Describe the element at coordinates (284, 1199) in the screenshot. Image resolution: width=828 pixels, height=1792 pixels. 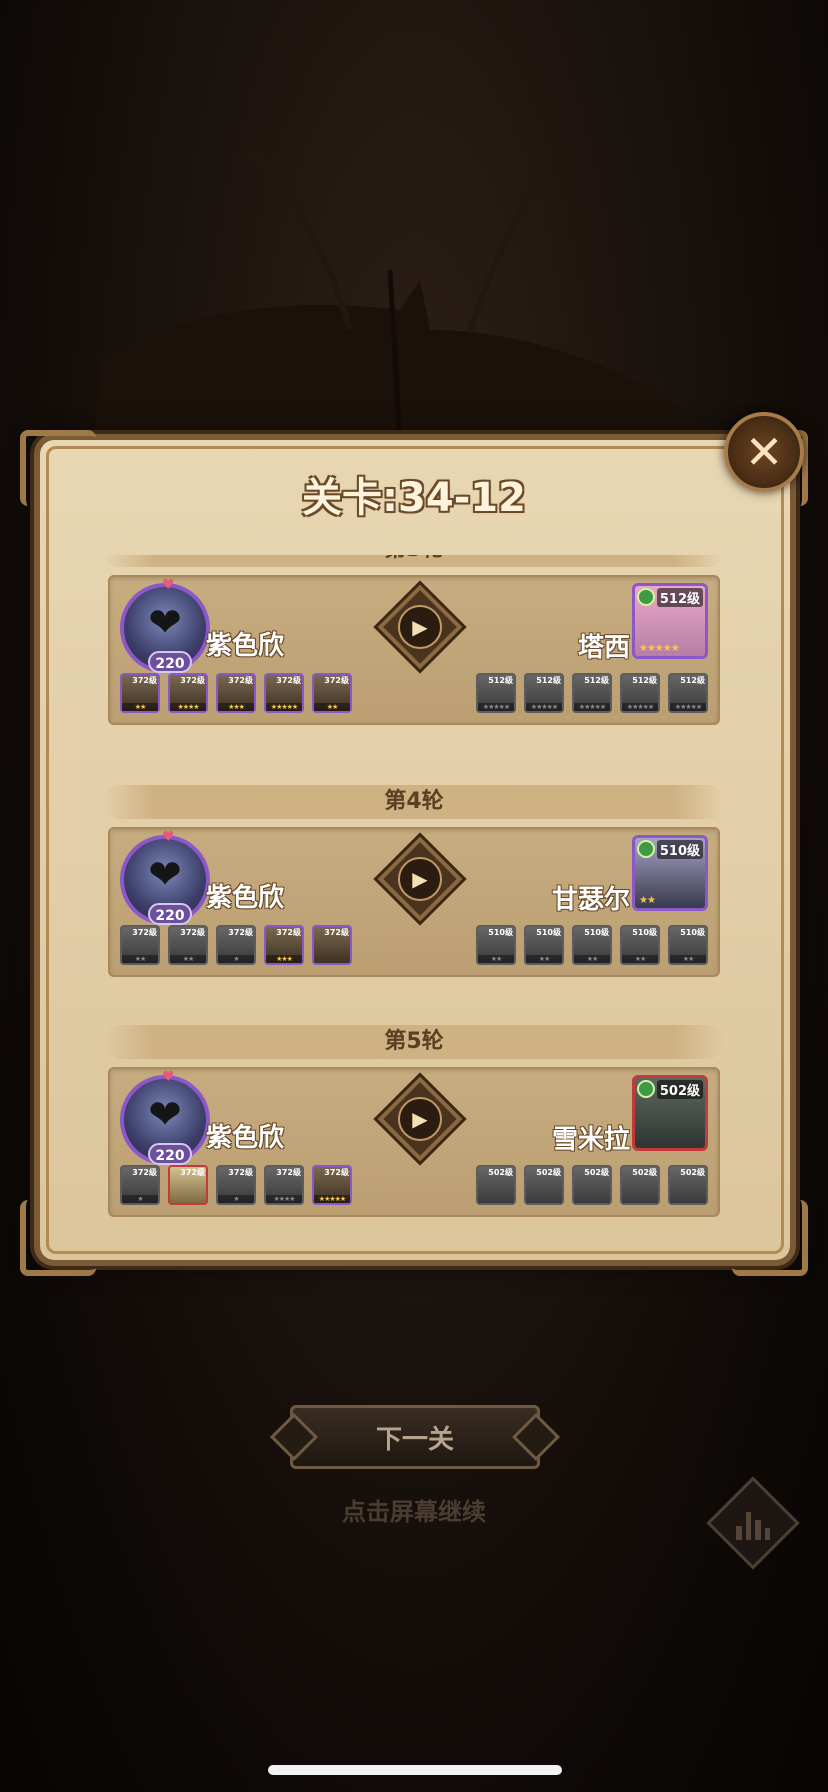
I see `hero-stars: ★★★★` at that location.